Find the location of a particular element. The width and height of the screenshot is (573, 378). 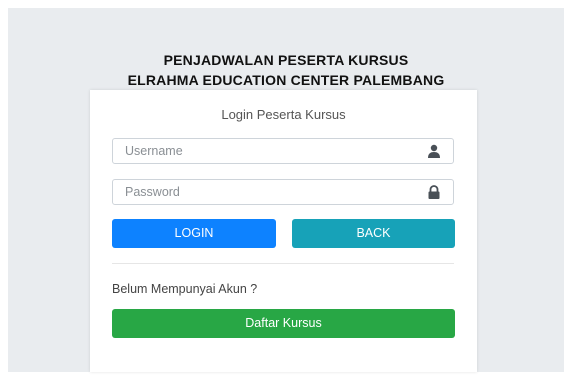

password-field-wrapper is located at coordinates (283, 192).